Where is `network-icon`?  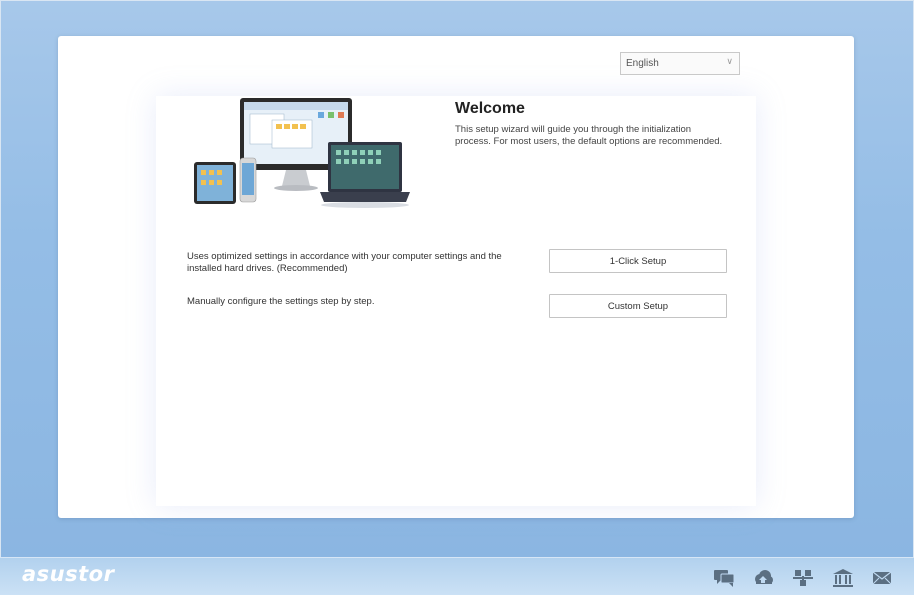
network-icon is located at coordinates (803, 578).